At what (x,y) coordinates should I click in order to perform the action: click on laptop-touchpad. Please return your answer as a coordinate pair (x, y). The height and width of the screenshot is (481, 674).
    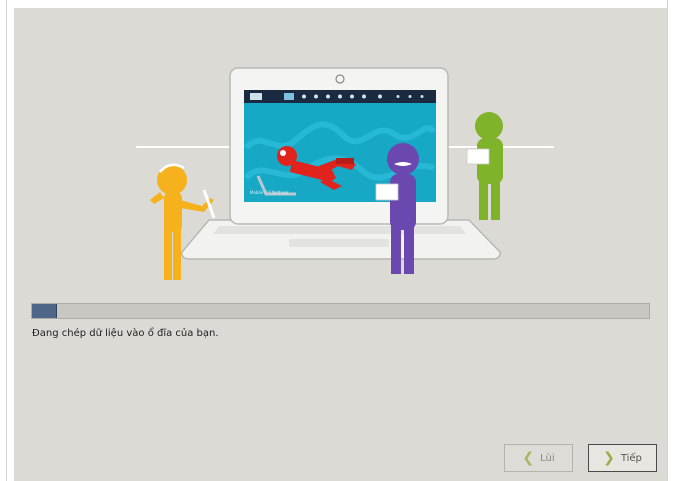
    Looking at the image, I should click on (339, 243).